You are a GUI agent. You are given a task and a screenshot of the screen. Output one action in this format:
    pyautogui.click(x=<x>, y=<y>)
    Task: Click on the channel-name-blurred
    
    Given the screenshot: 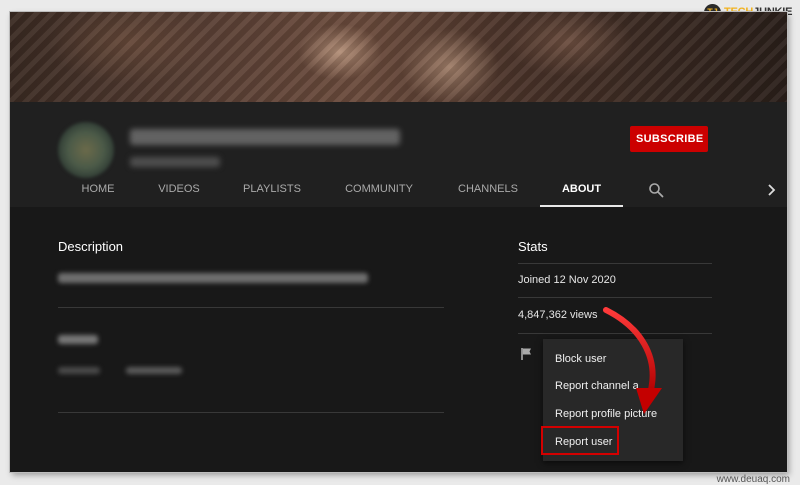 What is the action you would take?
    pyautogui.click(x=265, y=137)
    